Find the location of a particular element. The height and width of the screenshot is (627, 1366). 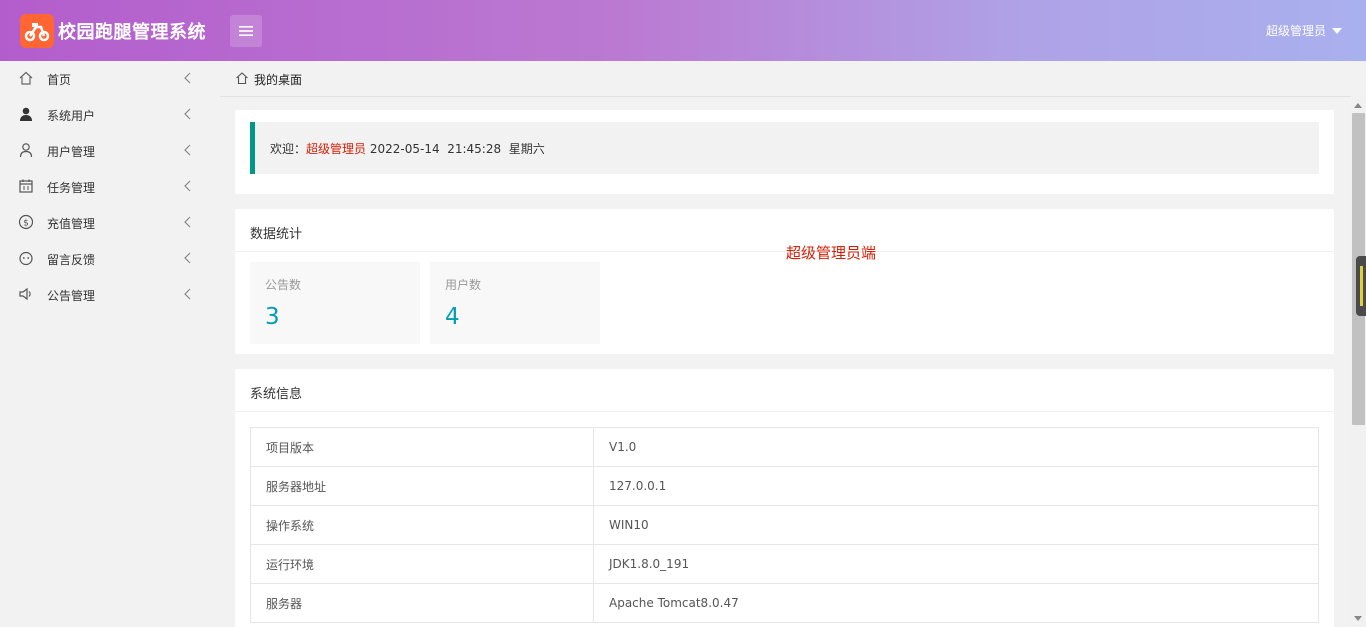

stat-label: 公告数 is located at coordinates (283, 285).